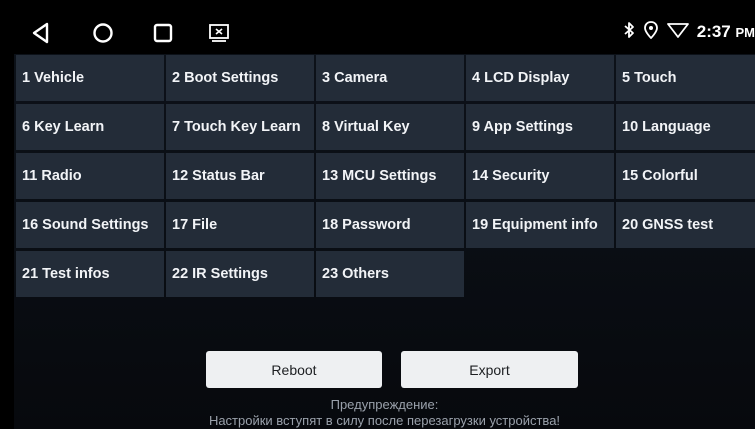 The width and height of the screenshot is (755, 429). Describe the element at coordinates (366, 225) in the screenshot. I see `tile-label: 18 Password` at that location.